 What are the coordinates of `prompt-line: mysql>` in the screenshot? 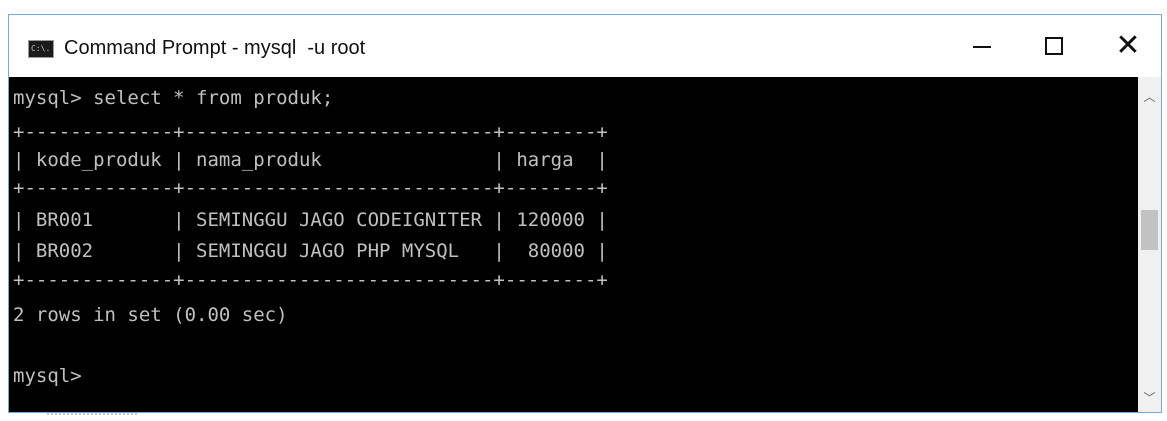 It's located at (47, 376).